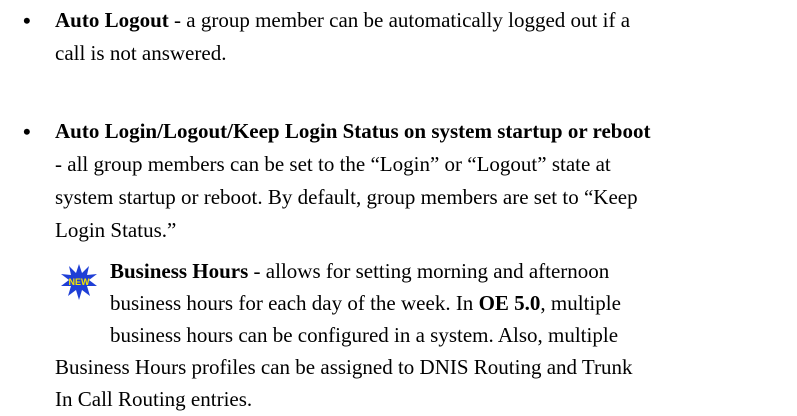 The height and width of the screenshot is (416, 797). I want to click on new-badge-label: NEW, so click(80, 282).